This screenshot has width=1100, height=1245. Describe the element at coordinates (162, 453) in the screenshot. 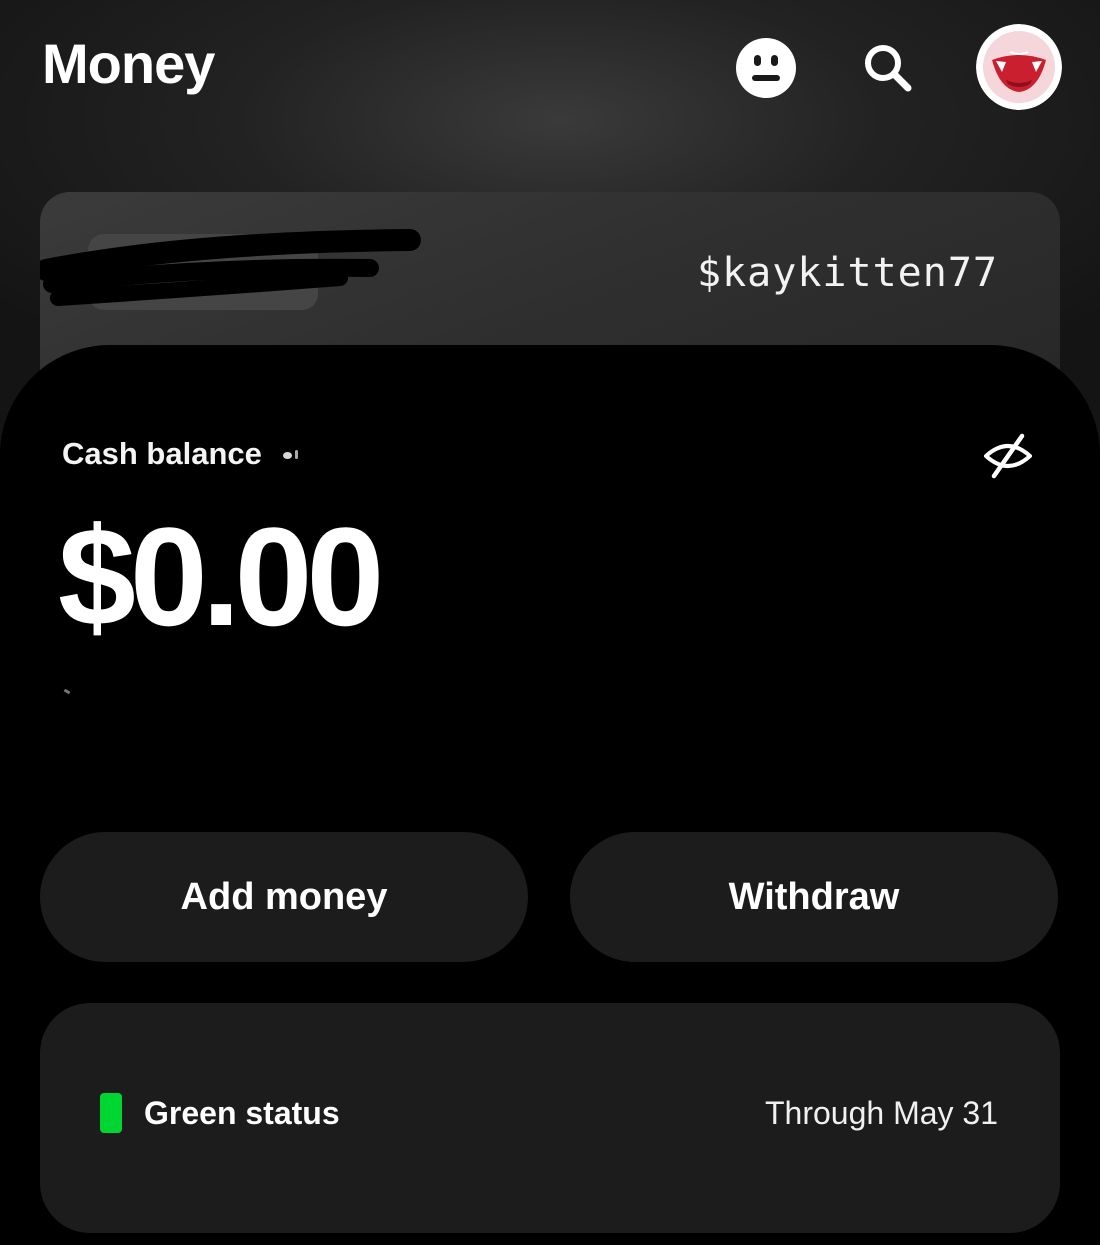

I see `balance-label: Cash balance` at that location.